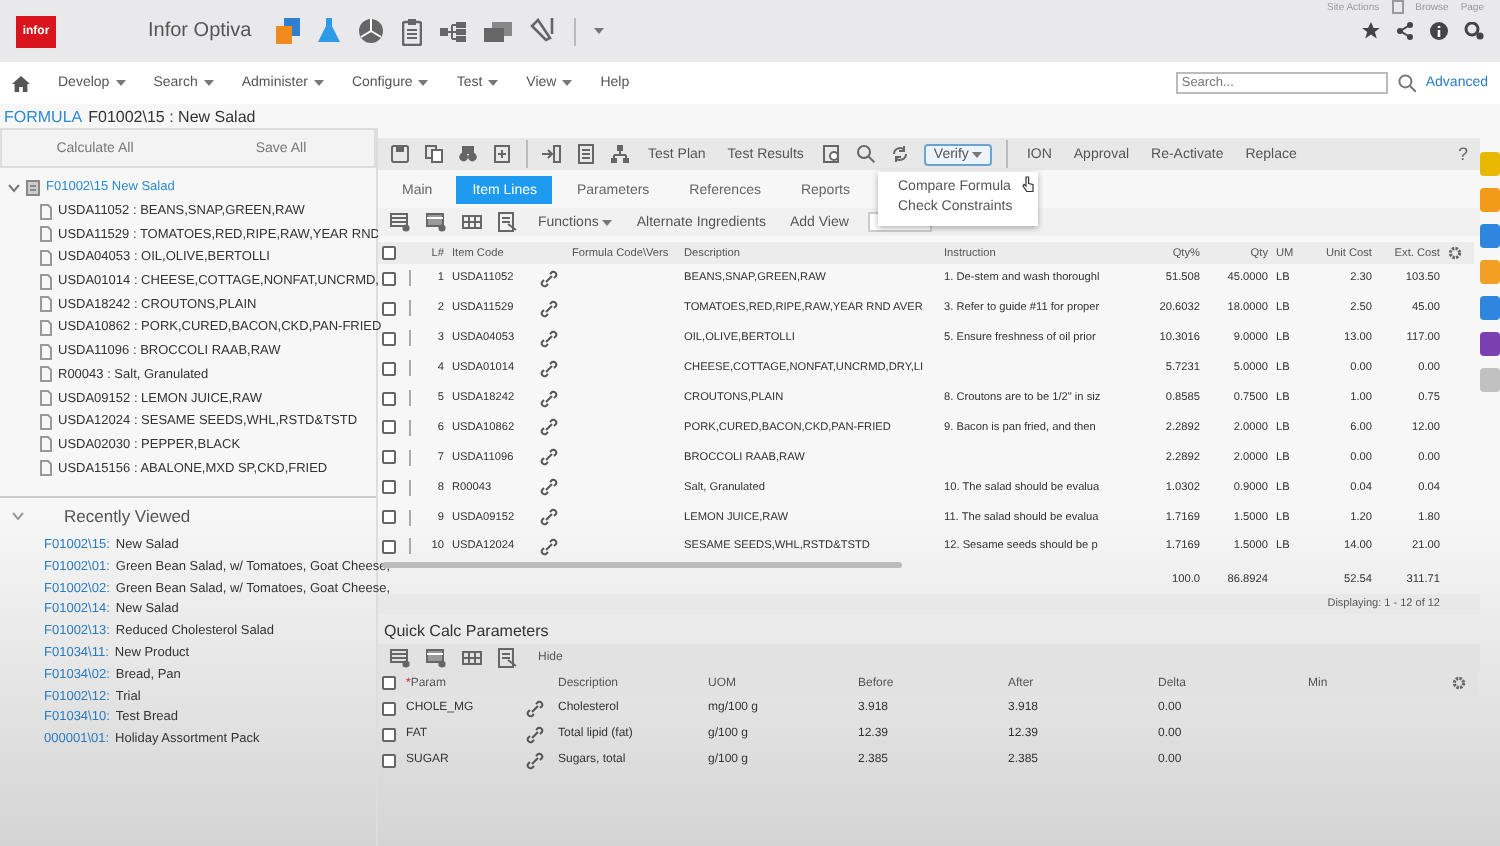 The image size is (1500, 846). I want to click on refresh-icon, so click(899, 154).